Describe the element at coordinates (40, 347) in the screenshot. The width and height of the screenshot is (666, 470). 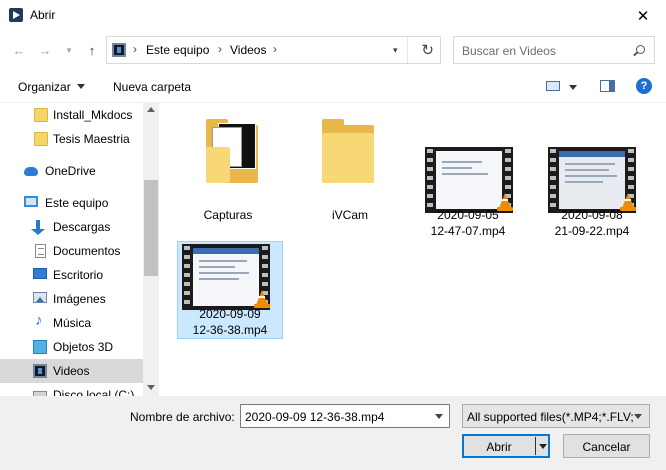
I see `3d-objects-icon` at that location.